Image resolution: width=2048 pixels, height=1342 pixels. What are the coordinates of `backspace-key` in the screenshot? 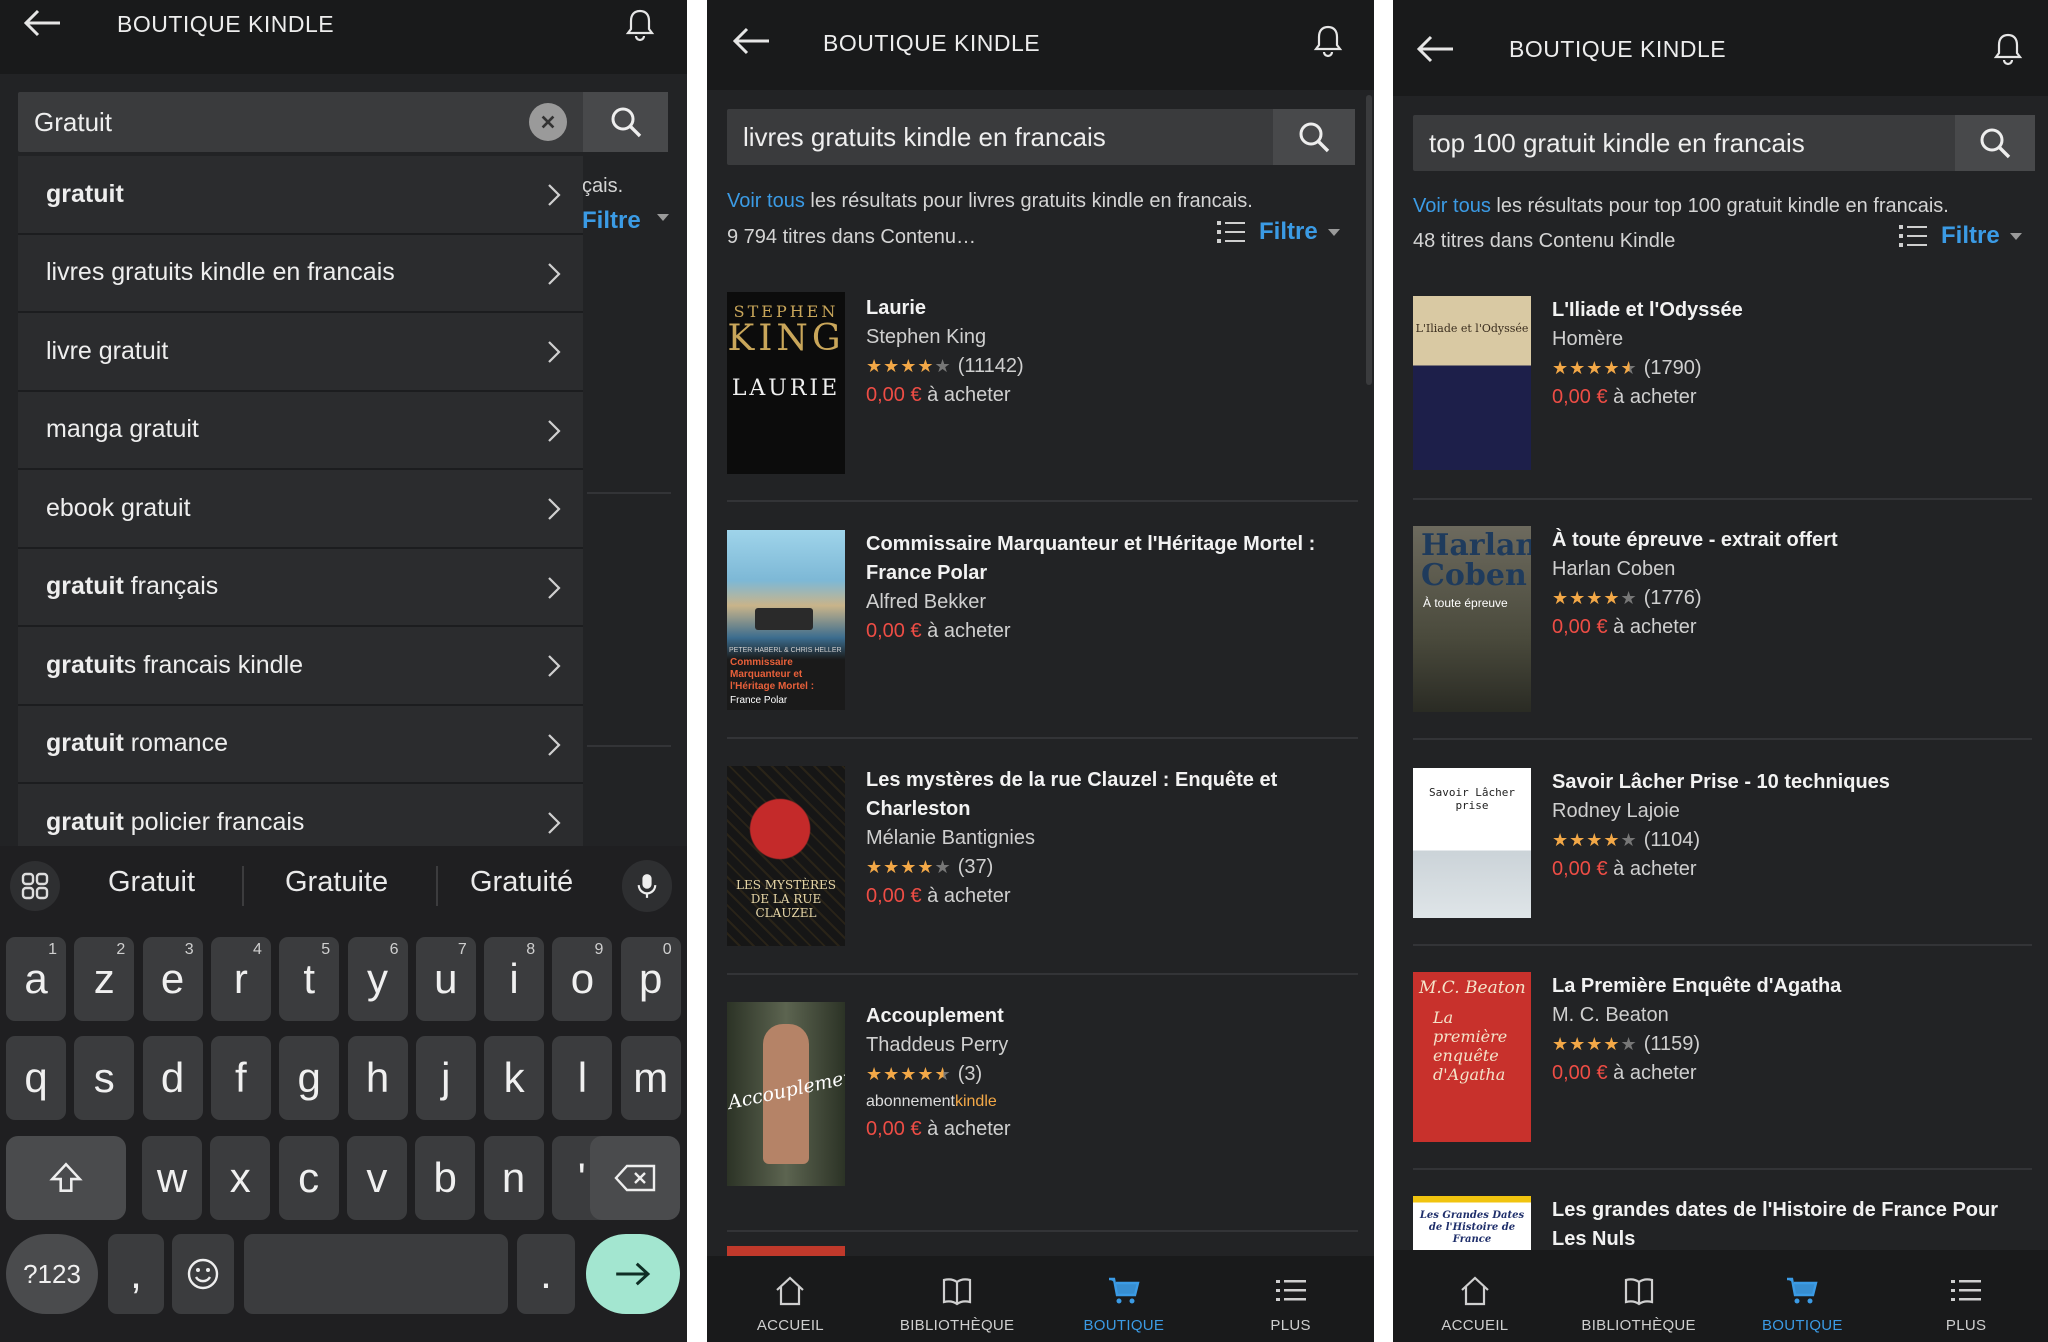 It's located at (635, 1178).